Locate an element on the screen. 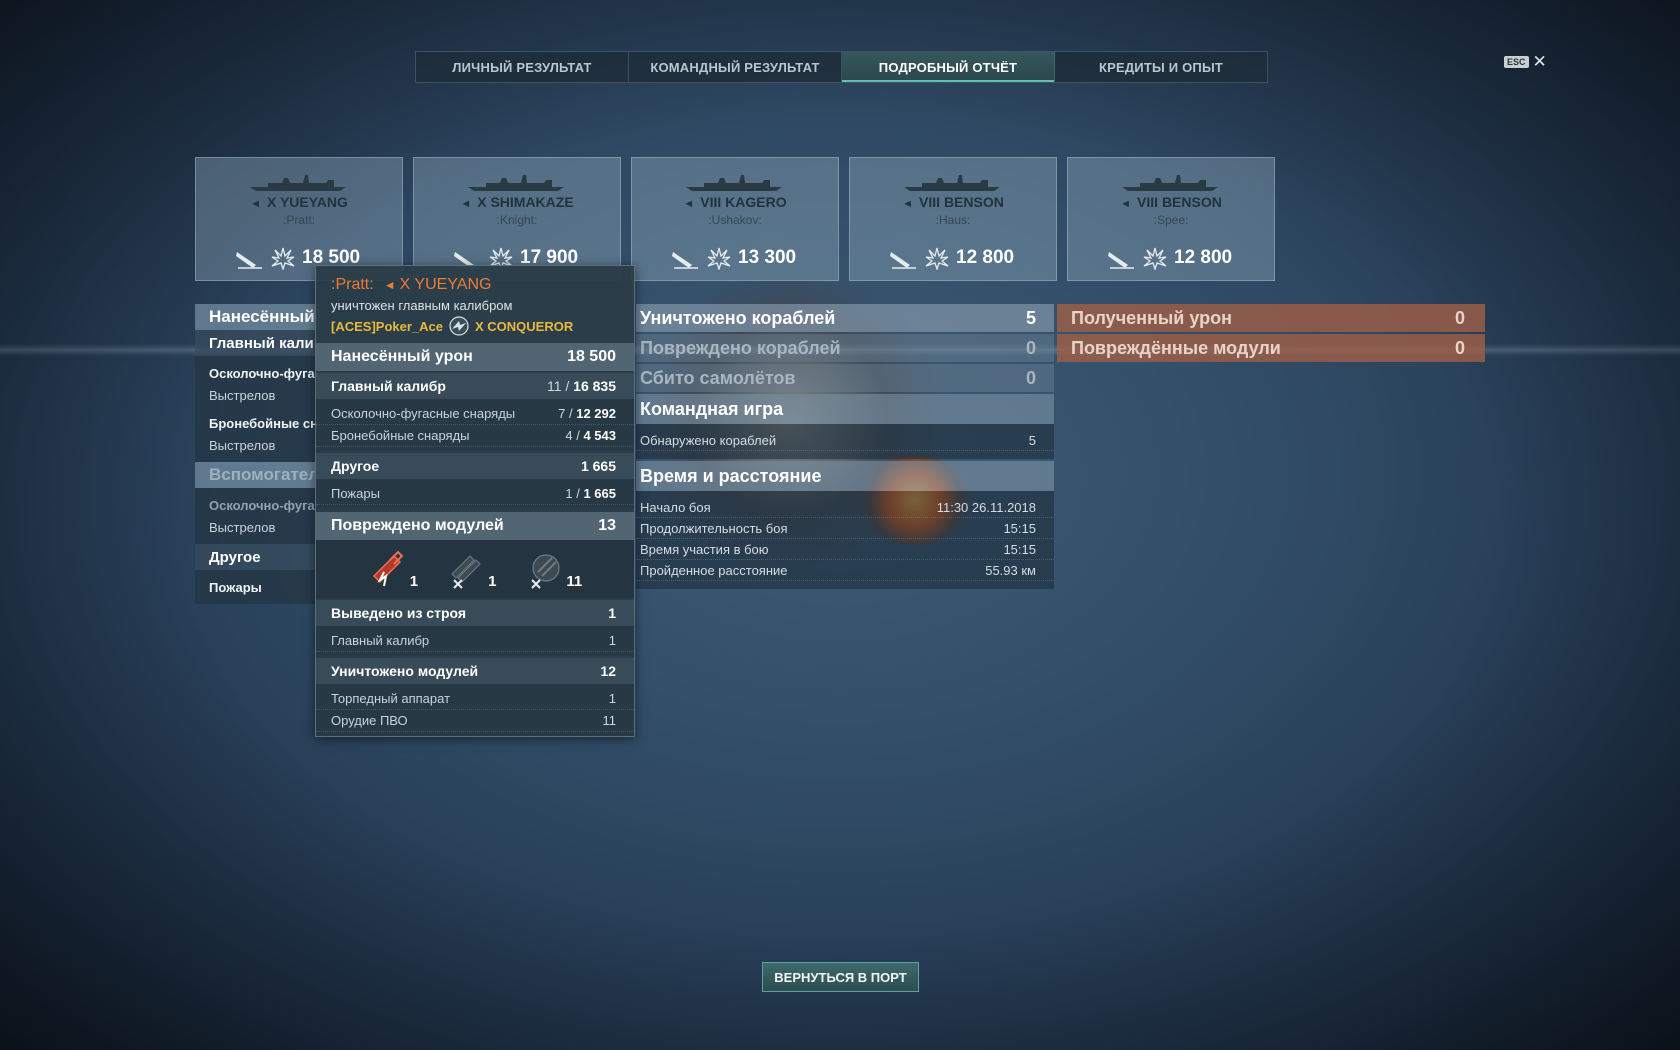  player-name: :Pratt: is located at coordinates (298, 220).